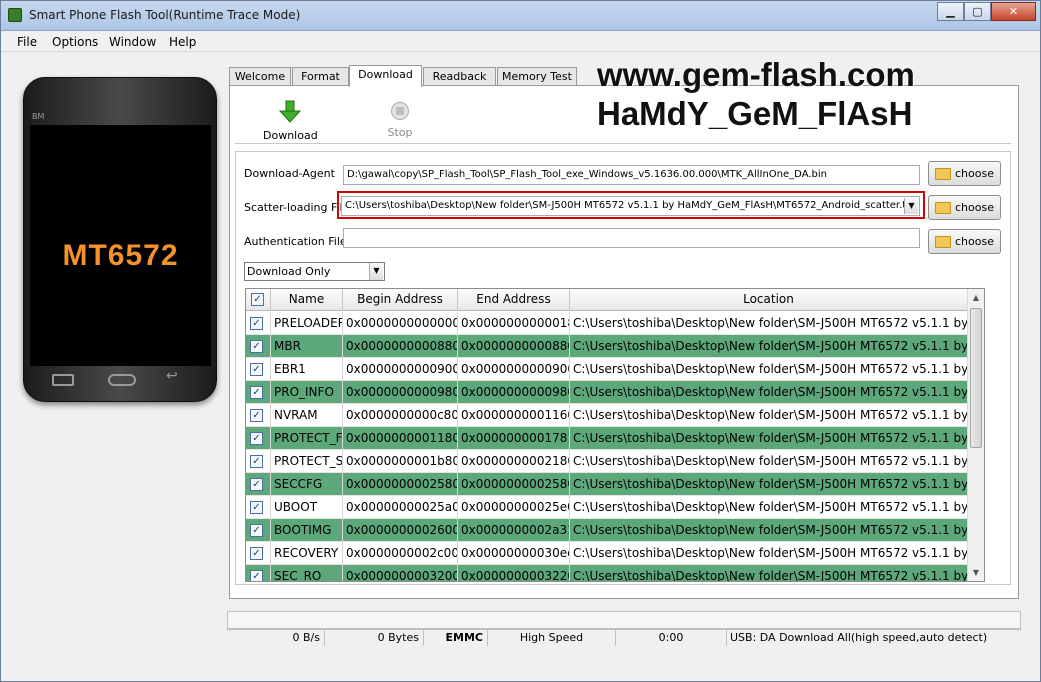 This screenshot has width=1041, height=682. What do you see at coordinates (120, 245) in the screenshot?
I see `phone-screen: MT6572` at bounding box center [120, 245].